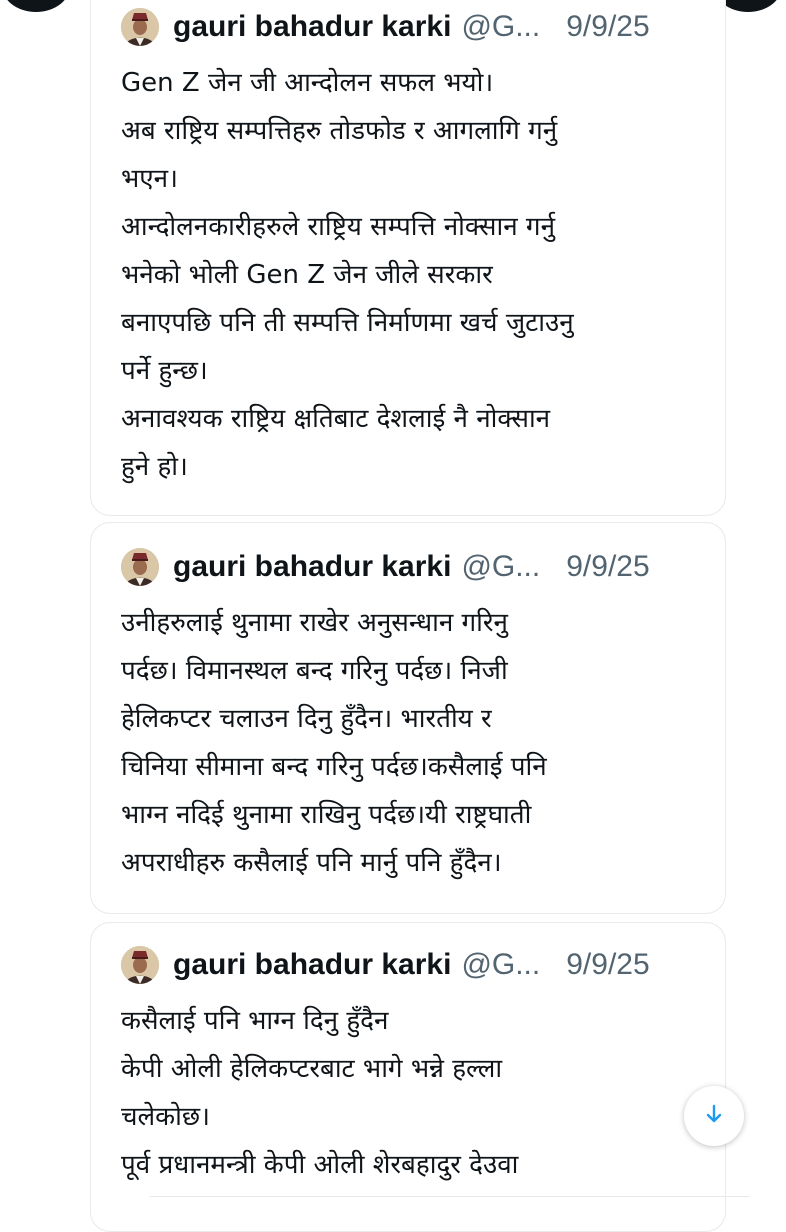 The height and width of the screenshot is (1232, 786). I want to click on tweet-text-line: पर्ने हुन्छ।, so click(164, 371).